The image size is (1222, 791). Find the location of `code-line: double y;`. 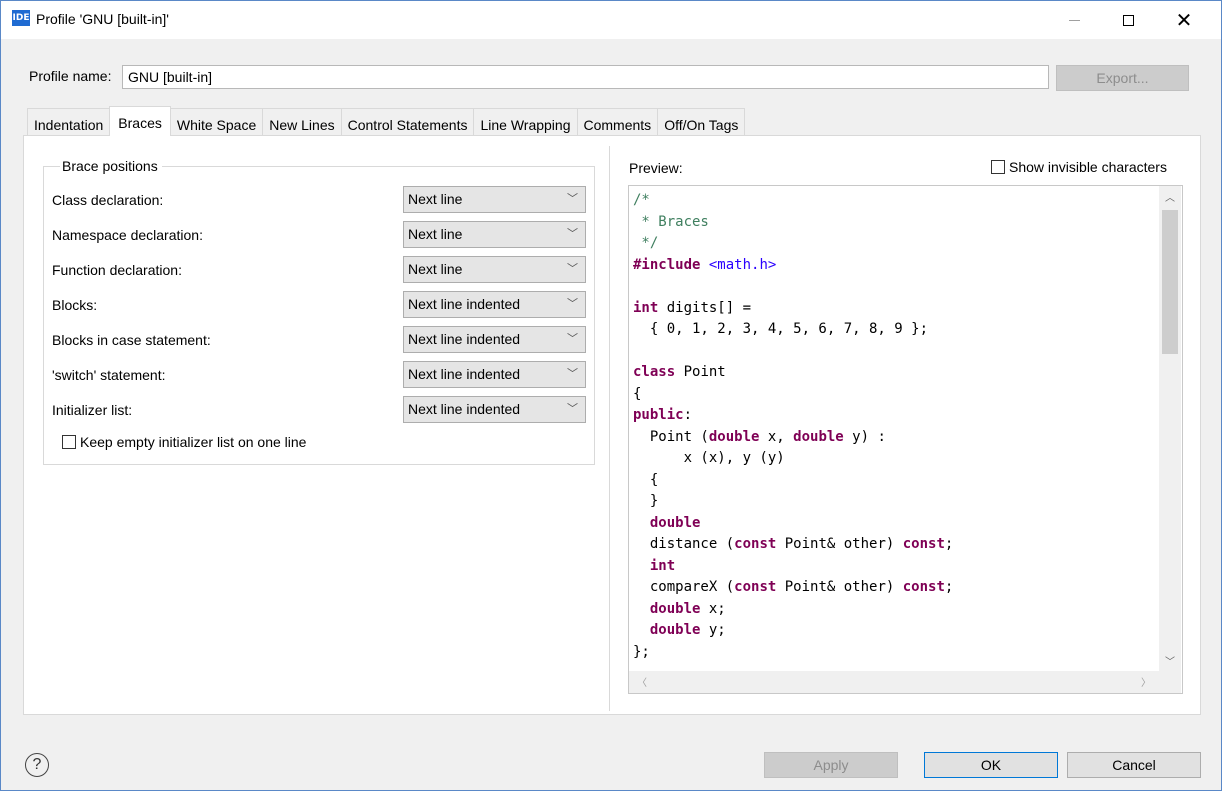

code-line: double y; is located at coordinates (793, 631).